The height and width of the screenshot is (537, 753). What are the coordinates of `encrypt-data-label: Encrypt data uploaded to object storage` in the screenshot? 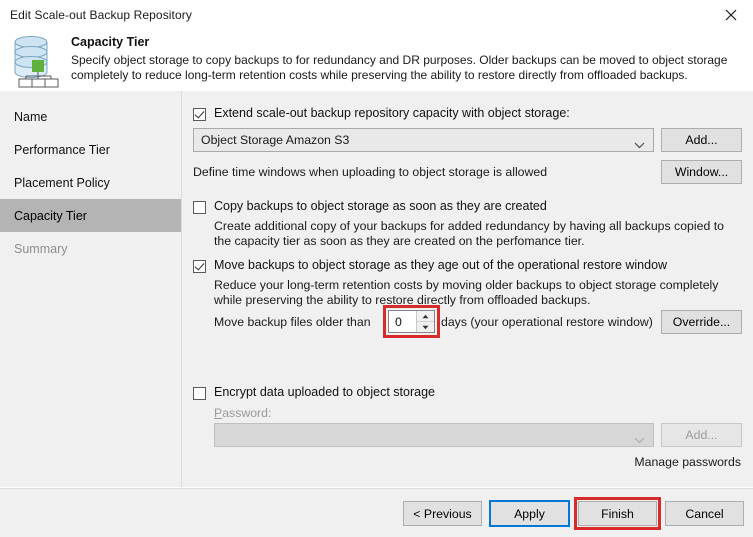 It's located at (324, 392).